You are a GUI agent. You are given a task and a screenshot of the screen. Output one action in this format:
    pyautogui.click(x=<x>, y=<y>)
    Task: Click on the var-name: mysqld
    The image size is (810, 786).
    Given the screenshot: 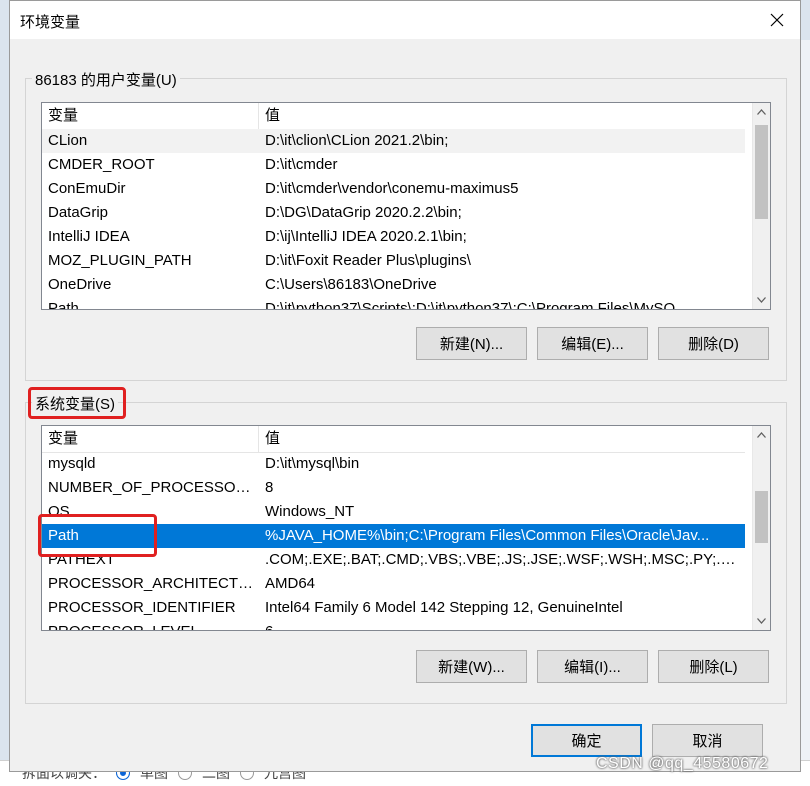 What is the action you would take?
    pyautogui.click(x=72, y=463)
    